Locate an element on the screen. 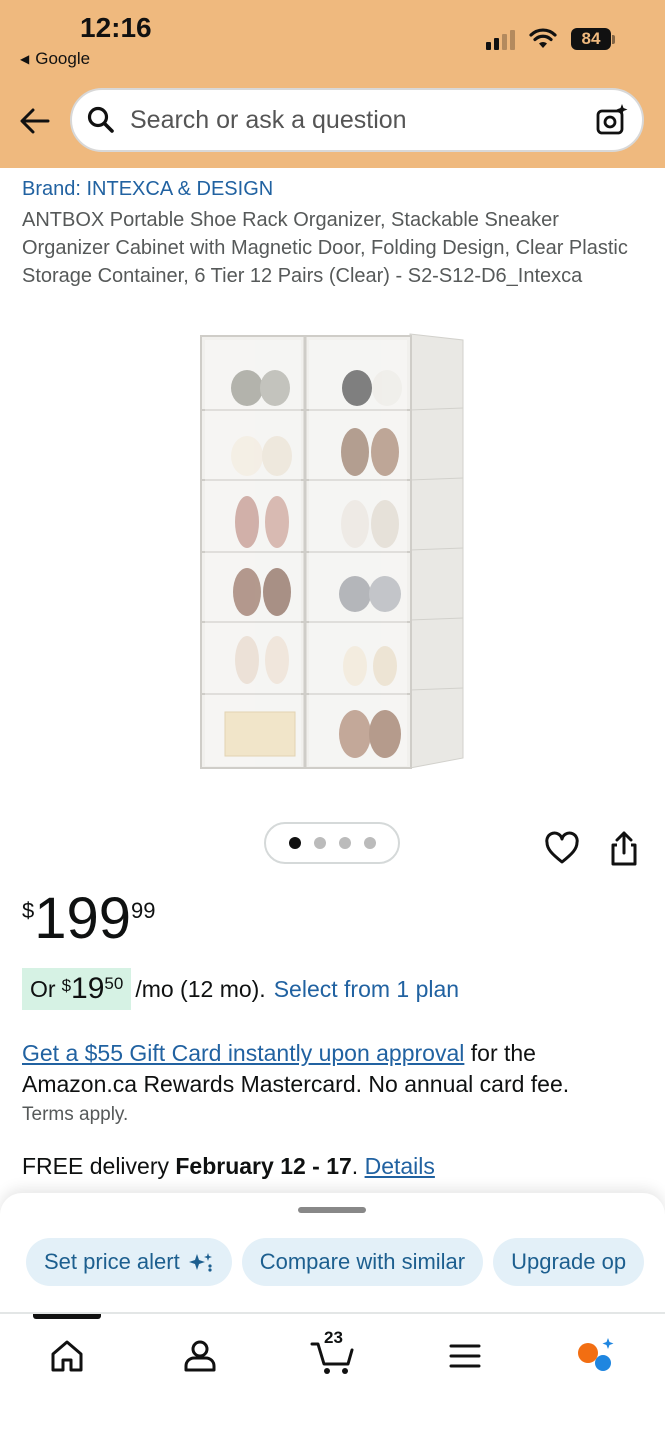 This screenshot has height=1440, width=665. home-icon is located at coordinates (67, 1356).